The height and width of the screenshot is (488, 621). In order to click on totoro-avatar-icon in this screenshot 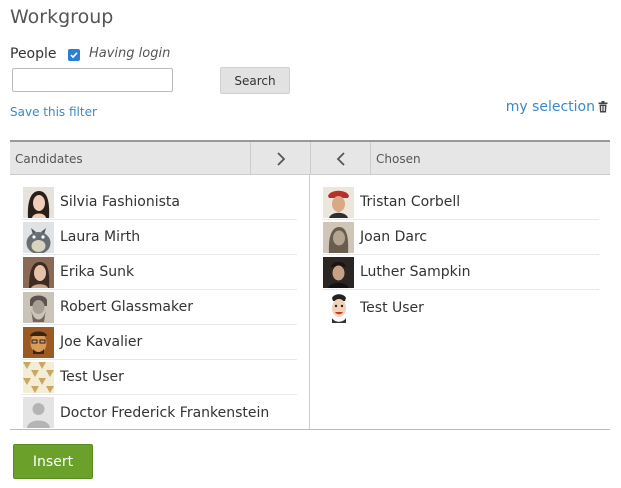, I will do `click(38, 237)`.